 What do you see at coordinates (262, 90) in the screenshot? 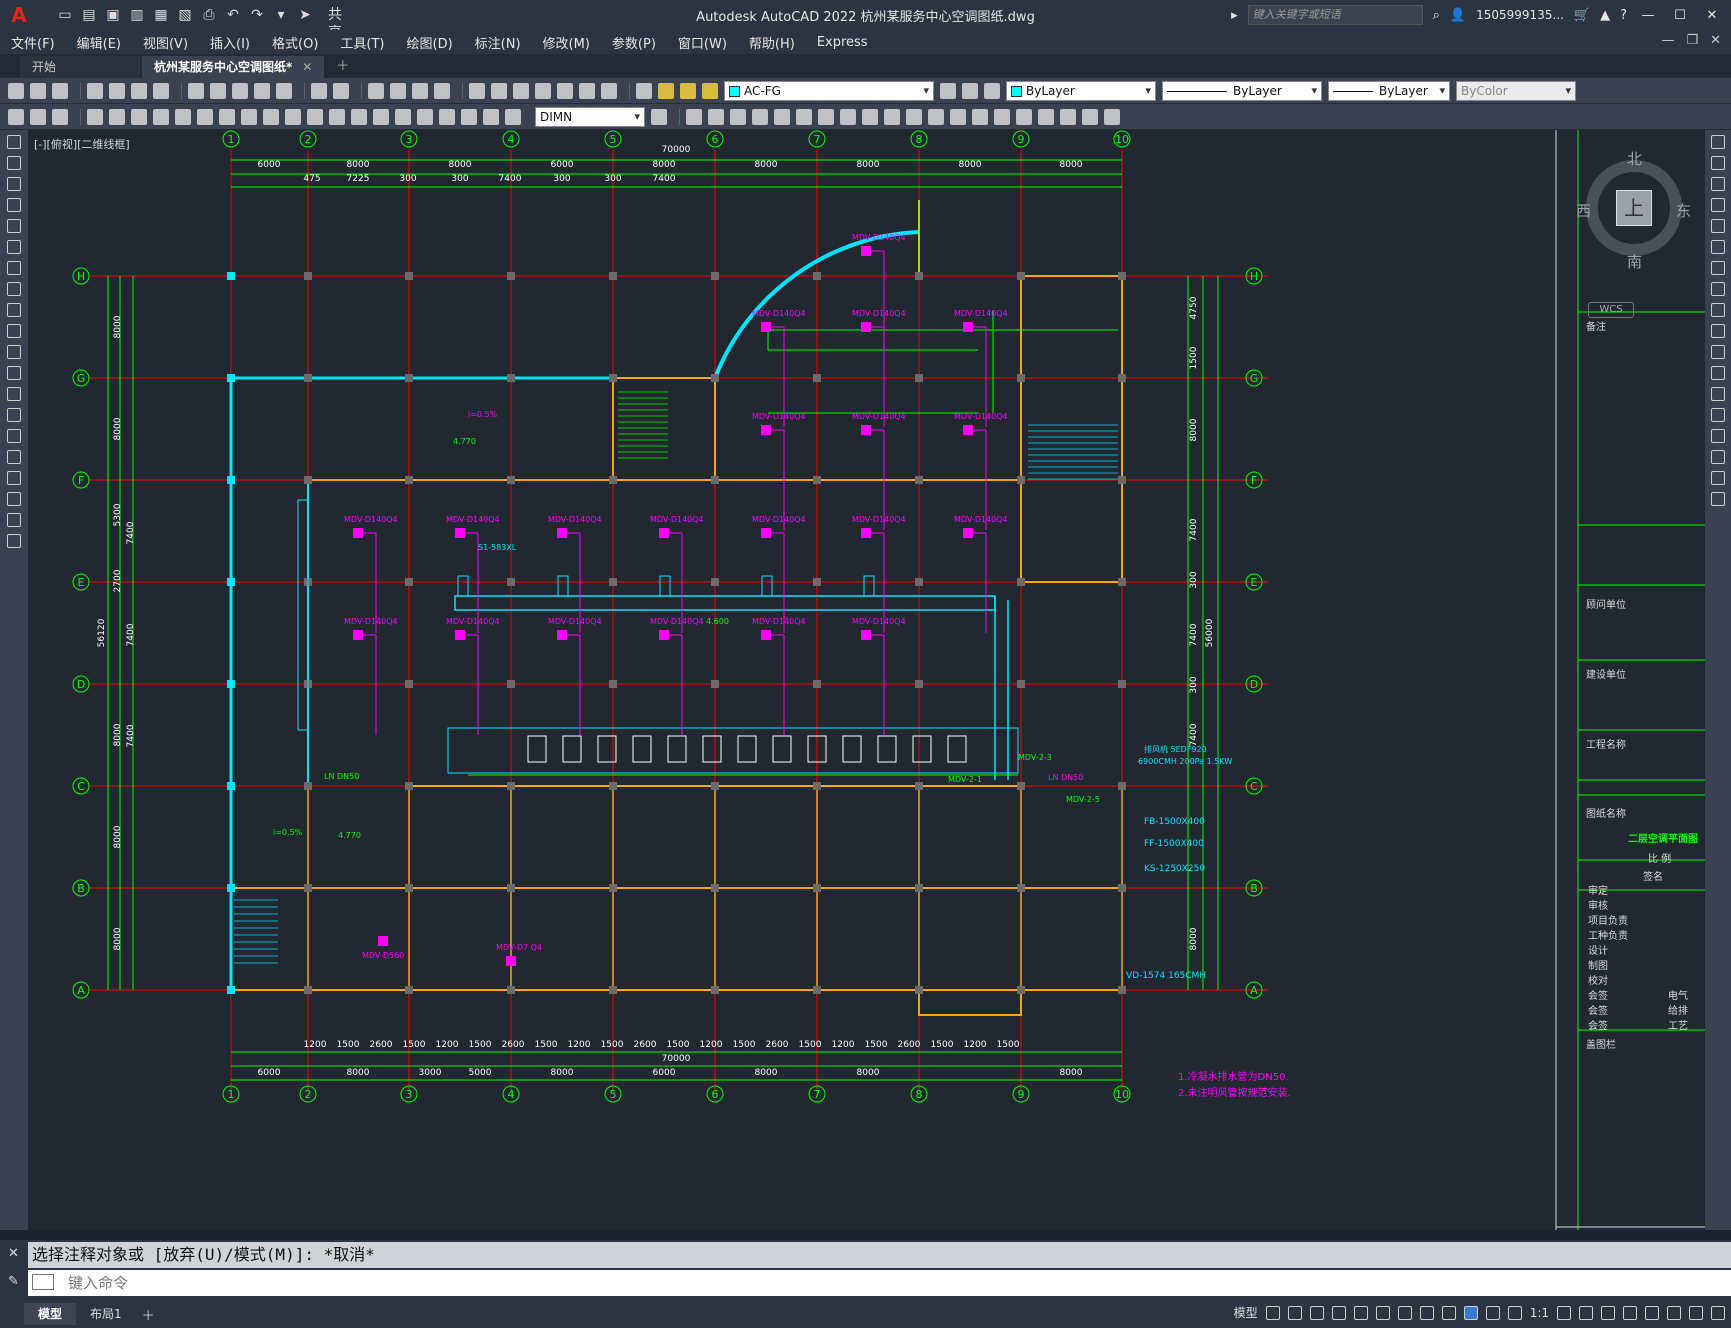
I see `match-prop-icon` at bounding box center [262, 90].